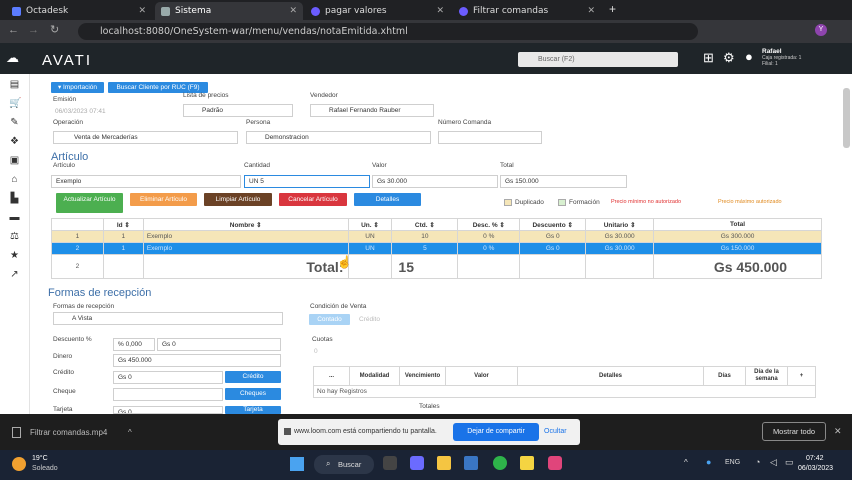  I want to click on microphone-icon: ●, so click(708, 462).